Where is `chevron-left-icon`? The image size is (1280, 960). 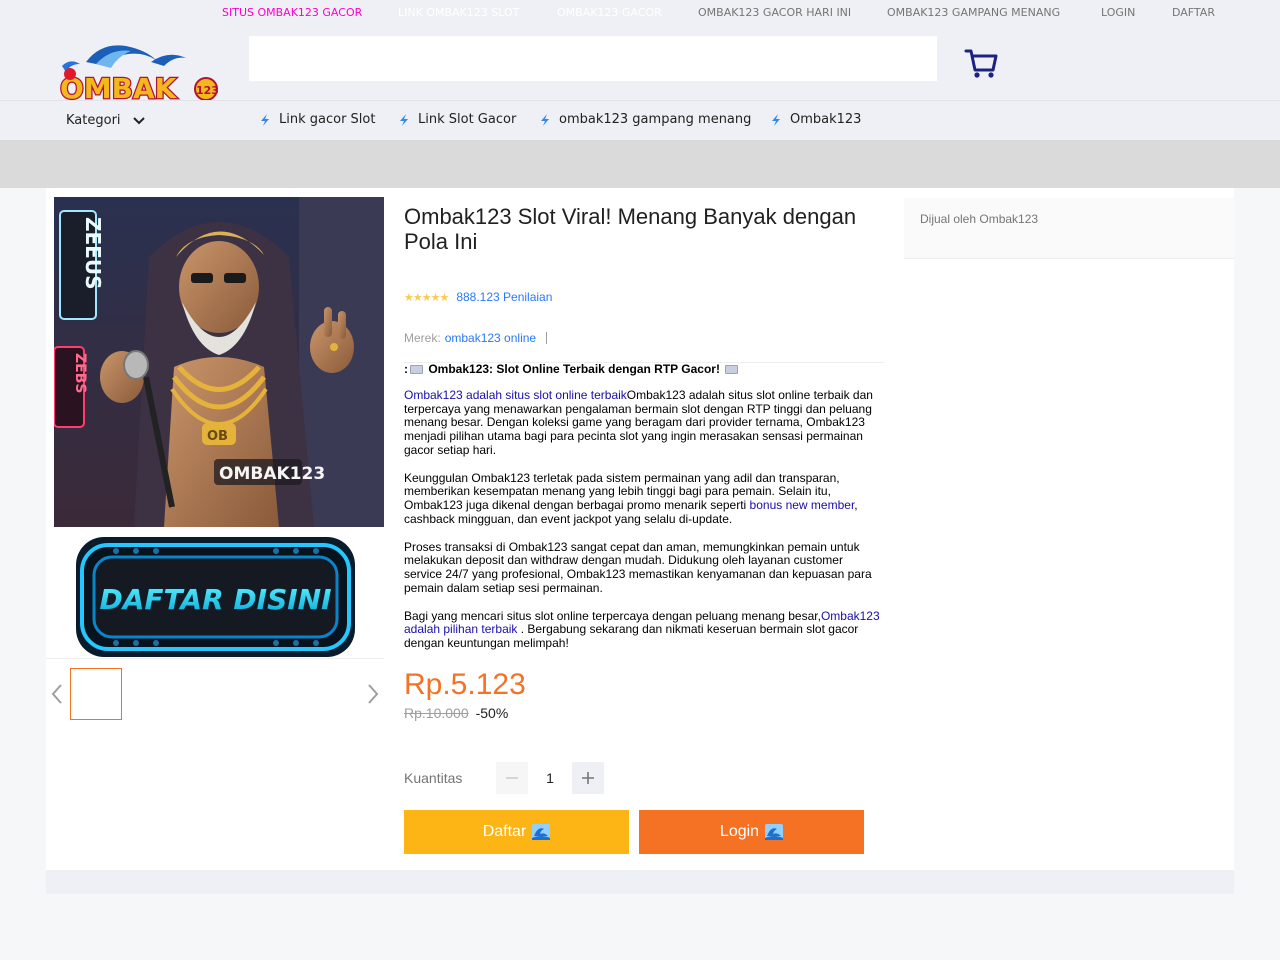
chevron-left-icon is located at coordinates (57, 694).